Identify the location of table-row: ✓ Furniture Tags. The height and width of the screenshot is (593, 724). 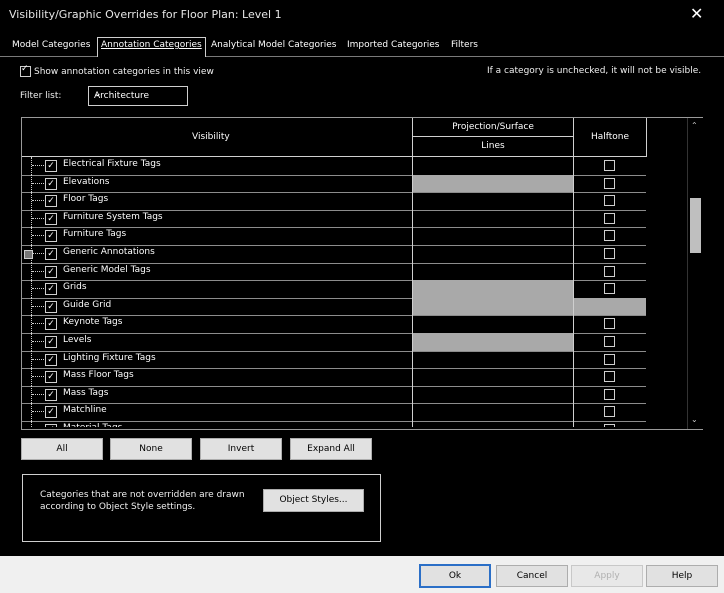
(334, 236).